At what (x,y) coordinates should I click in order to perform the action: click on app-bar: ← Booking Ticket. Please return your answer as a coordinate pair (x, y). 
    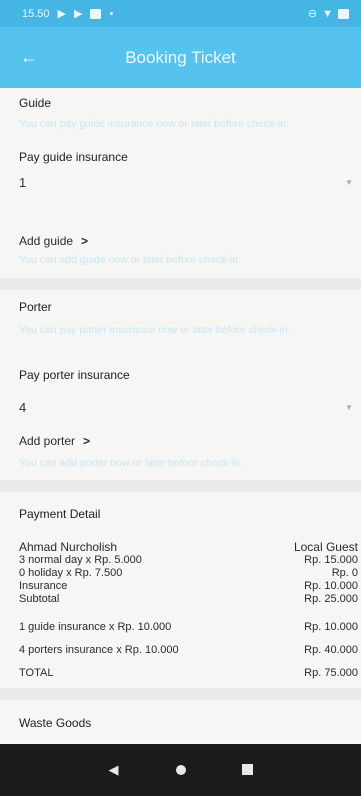
    Looking at the image, I should click on (180, 57).